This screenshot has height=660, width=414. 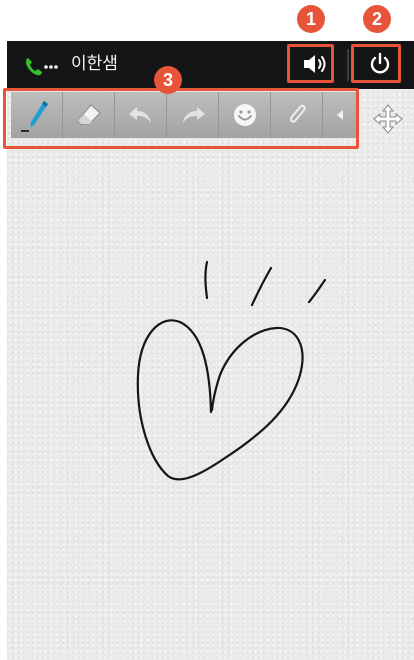 What do you see at coordinates (181, 118) in the screenshot?
I see `toolbar-highlight-box` at bounding box center [181, 118].